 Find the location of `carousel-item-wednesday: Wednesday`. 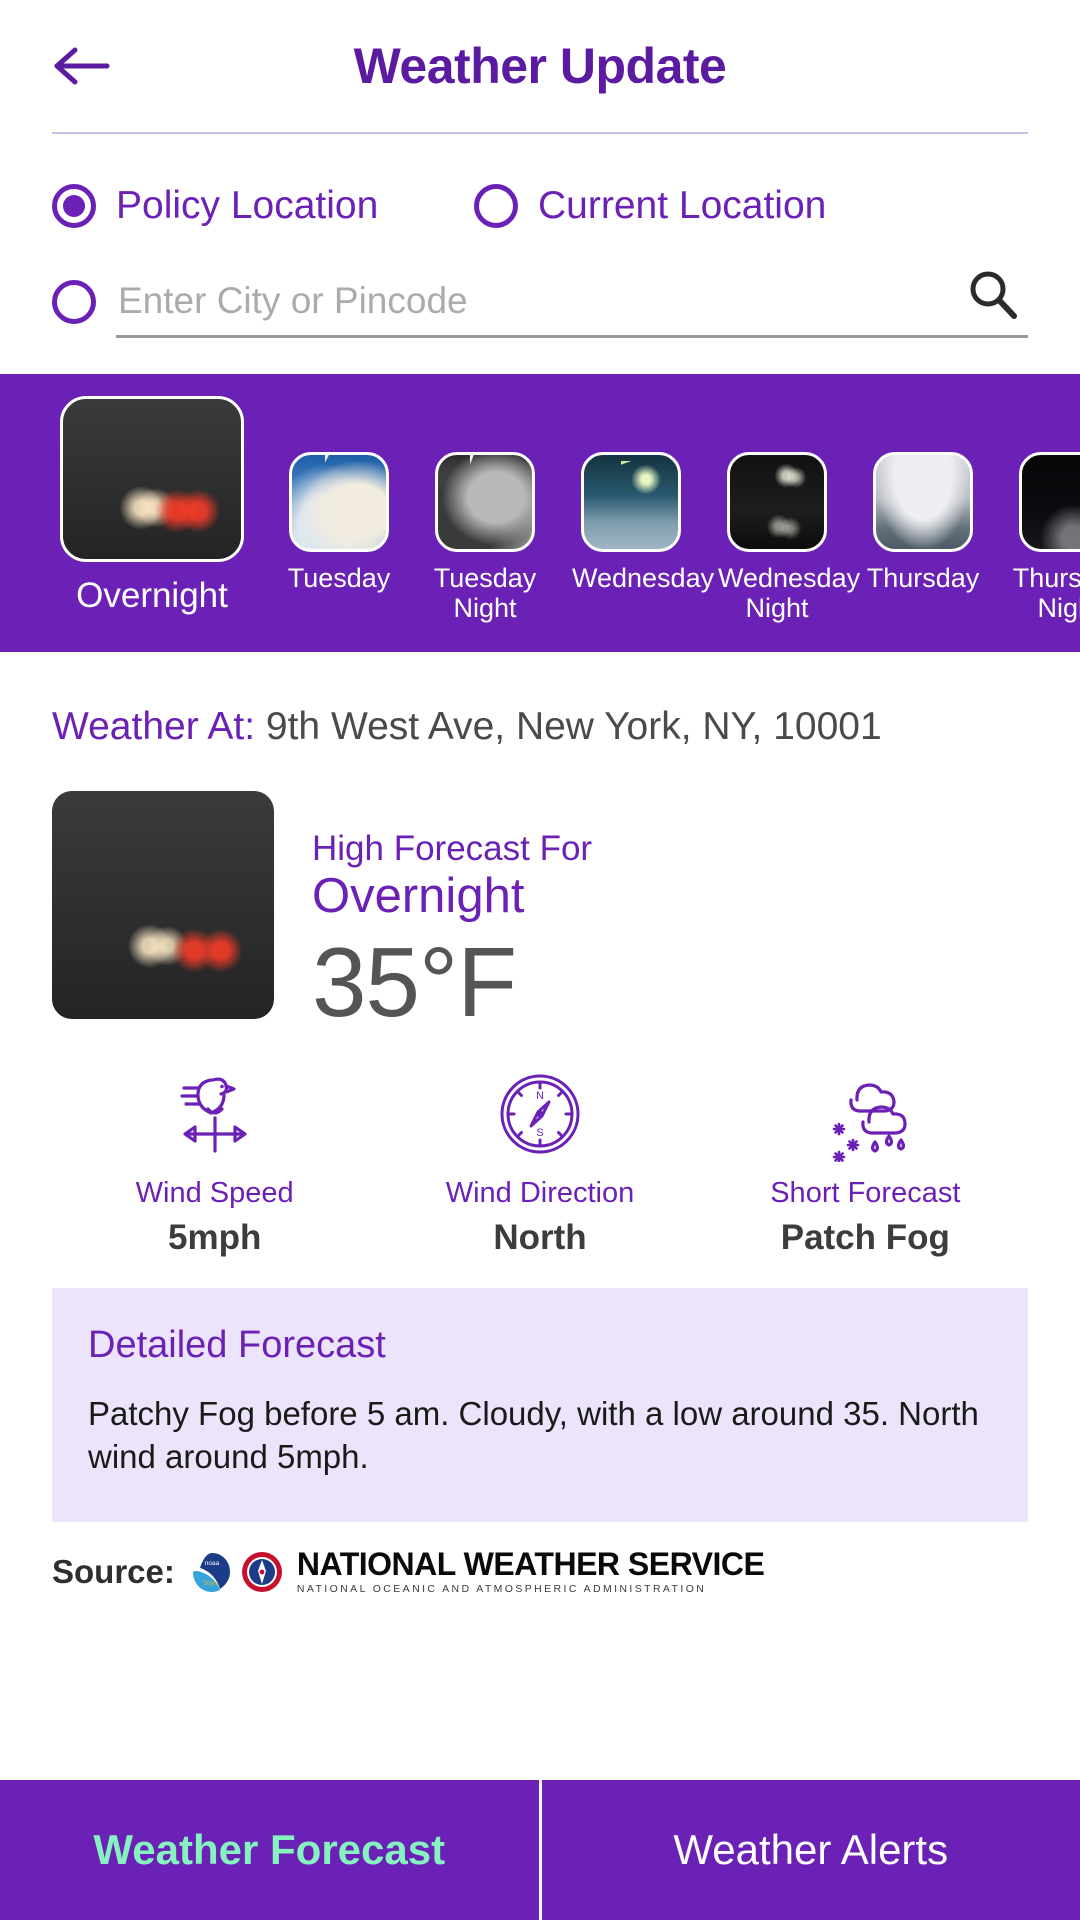

carousel-item-wednesday: Wednesday is located at coordinates (643, 522).